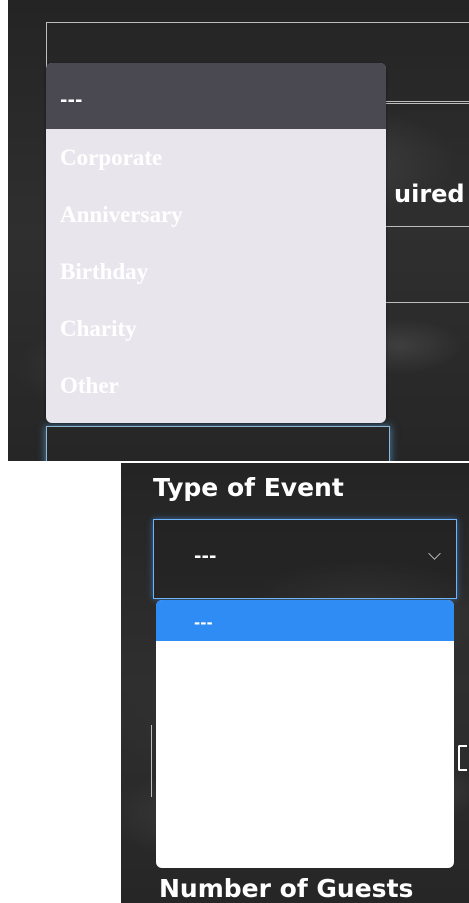 This screenshot has width=469, height=903. What do you see at coordinates (216, 271) in the screenshot?
I see `option-birthday: Birthday` at bounding box center [216, 271].